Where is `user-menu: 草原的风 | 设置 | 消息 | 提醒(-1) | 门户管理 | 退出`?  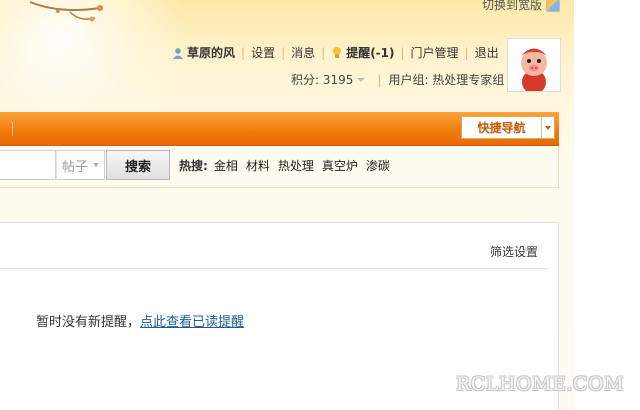 user-menu: 草原的风 | 设置 | 消息 | 提醒(-1) | 门户管理 | 退出 is located at coordinates (335, 52).